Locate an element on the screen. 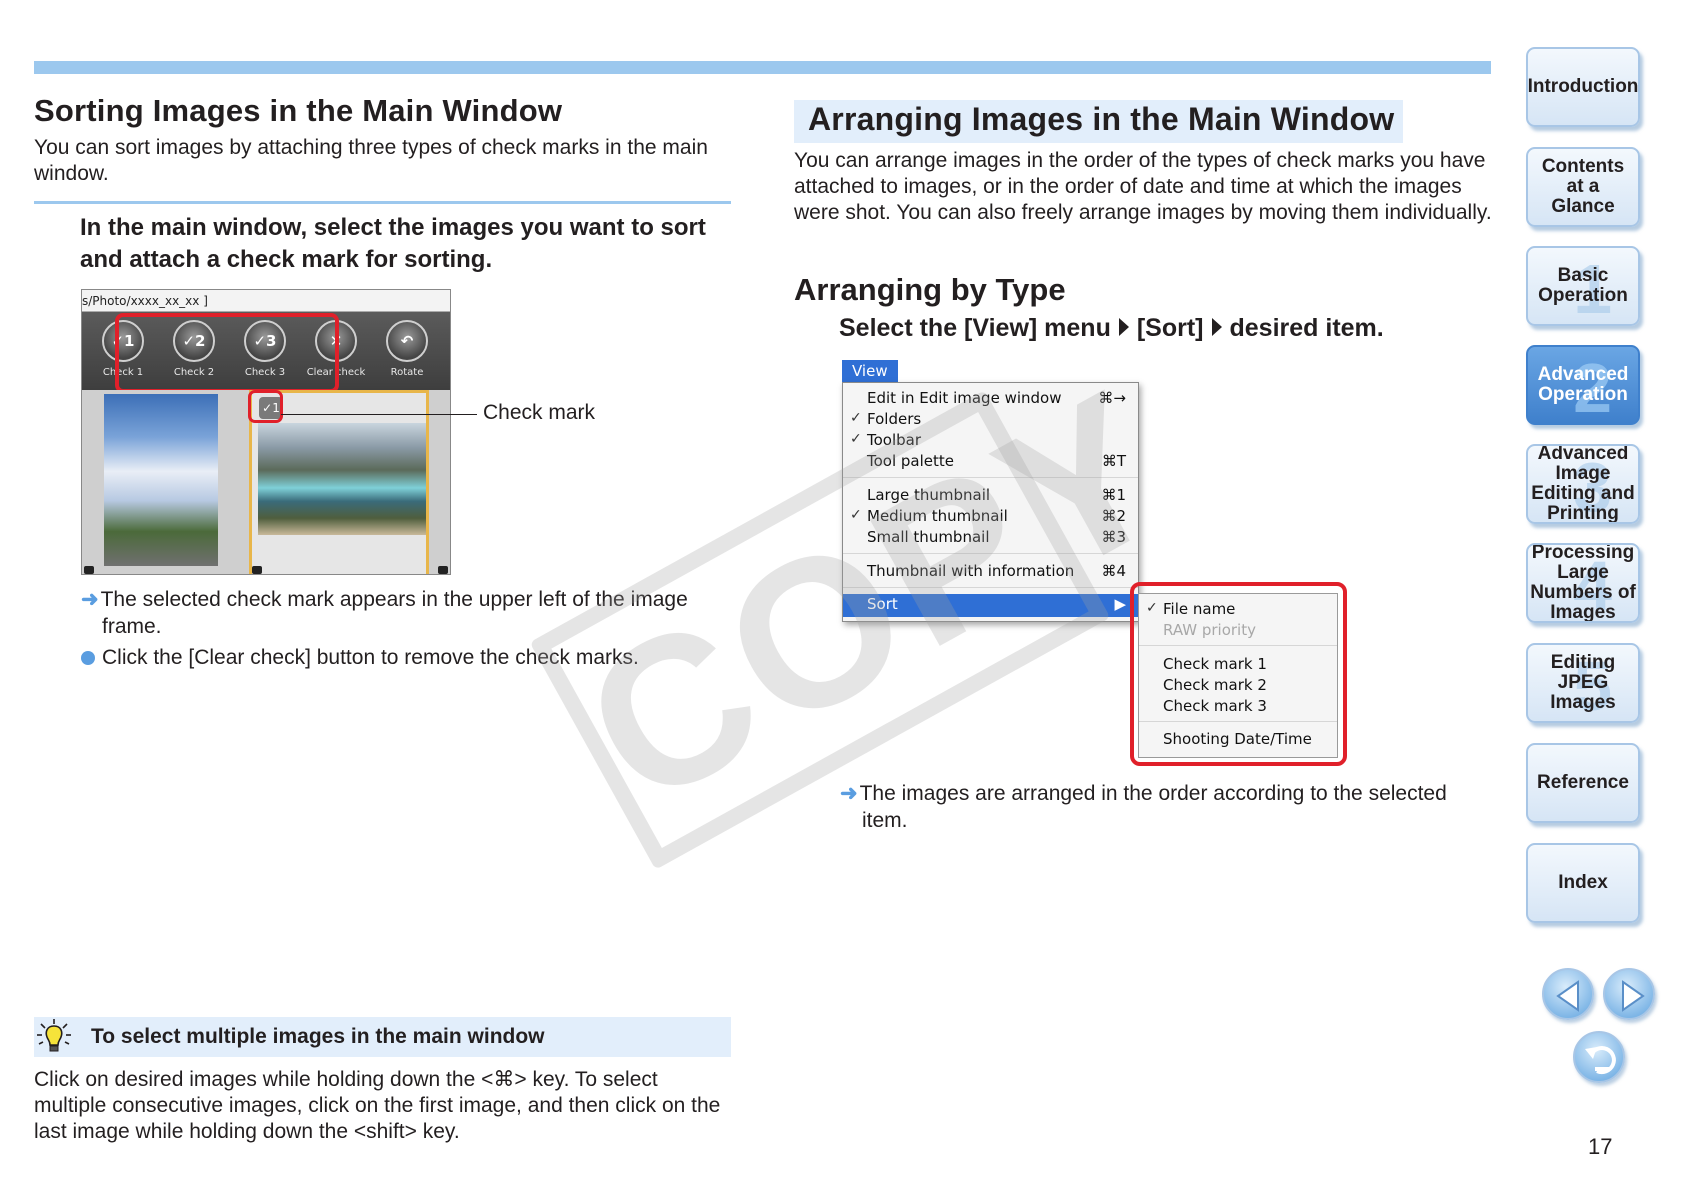 Image resolution: width=1682 pixels, height=1190 pixels. nav-editing-jpeg: 5 Editing JPEG Images is located at coordinates (1583, 683).